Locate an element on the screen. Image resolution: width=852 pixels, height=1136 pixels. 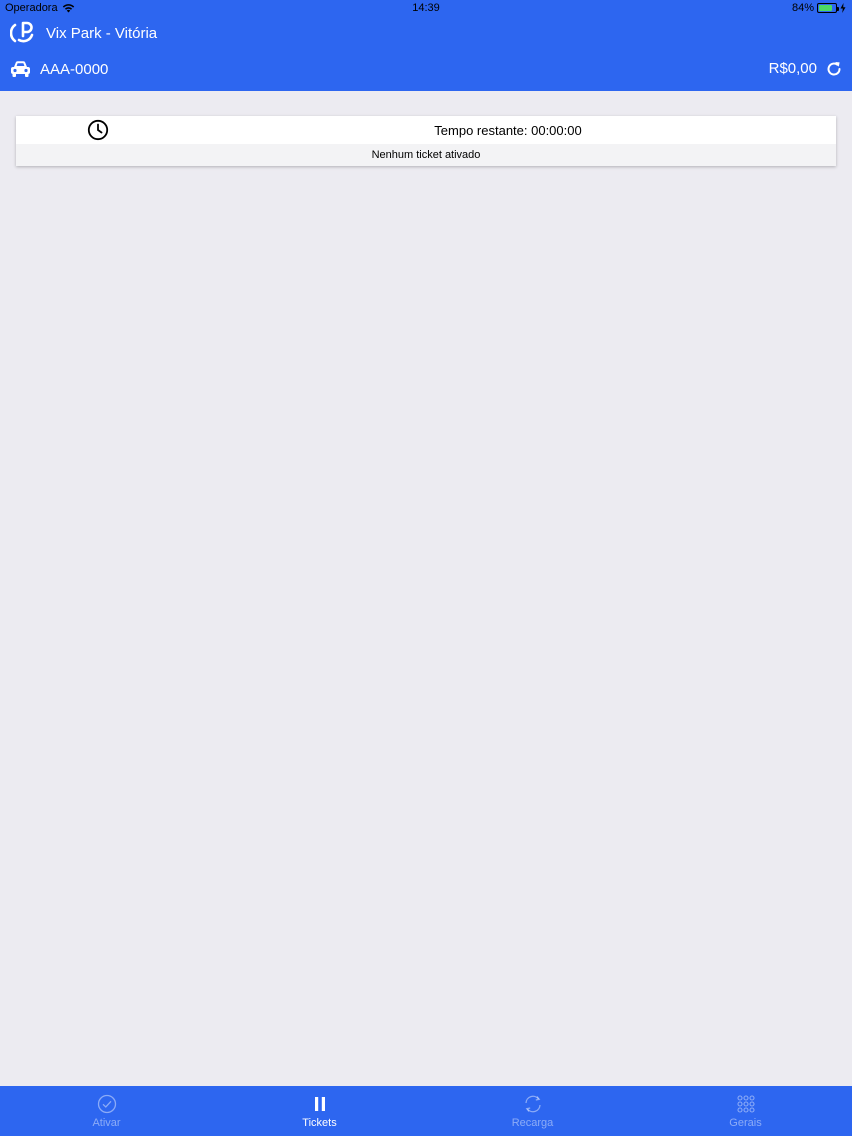
pause-icon is located at coordinates (319, 1103).